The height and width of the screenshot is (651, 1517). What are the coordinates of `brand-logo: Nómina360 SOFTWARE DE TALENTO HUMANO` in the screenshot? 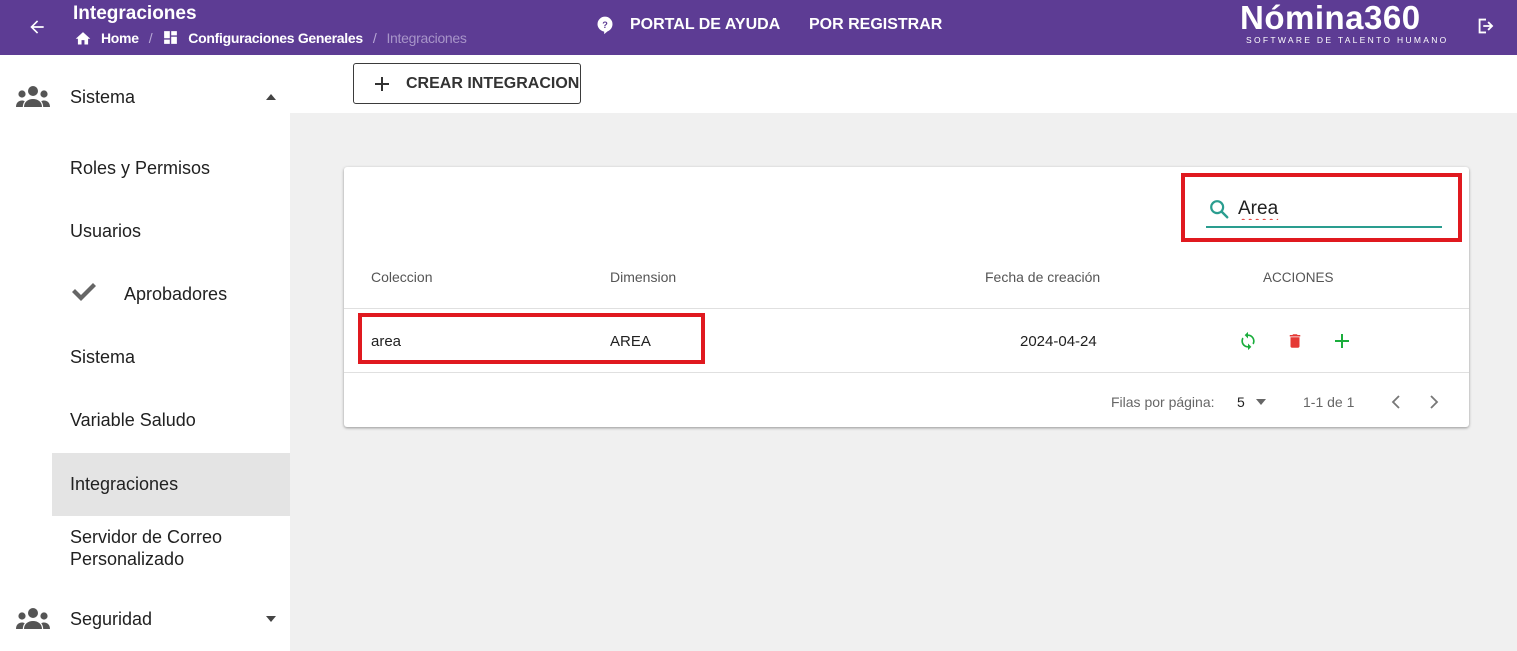 It's located at (1343, 24).